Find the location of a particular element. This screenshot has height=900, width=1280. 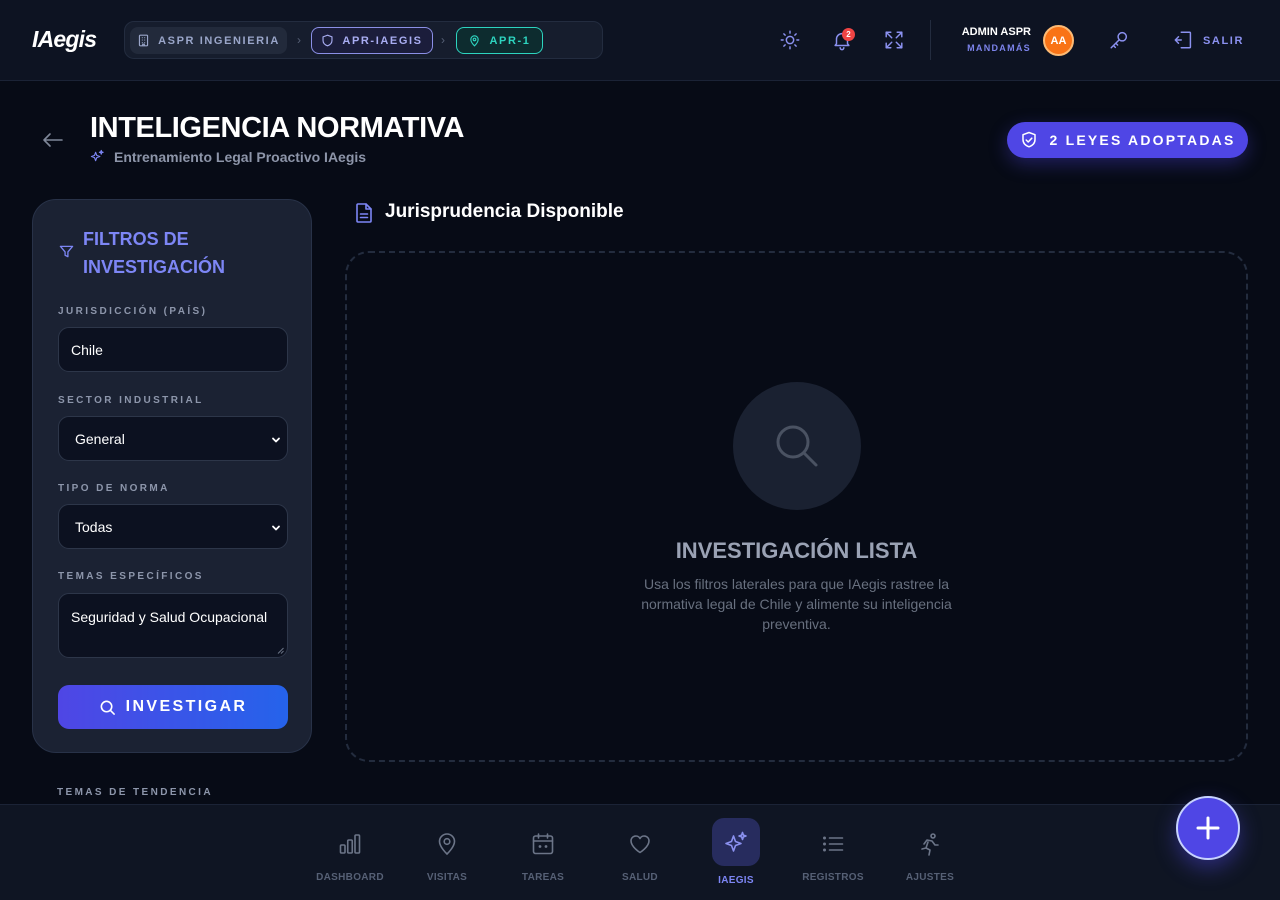

breadcrumb-location: APR-1 is located at coordinates (499, 40).